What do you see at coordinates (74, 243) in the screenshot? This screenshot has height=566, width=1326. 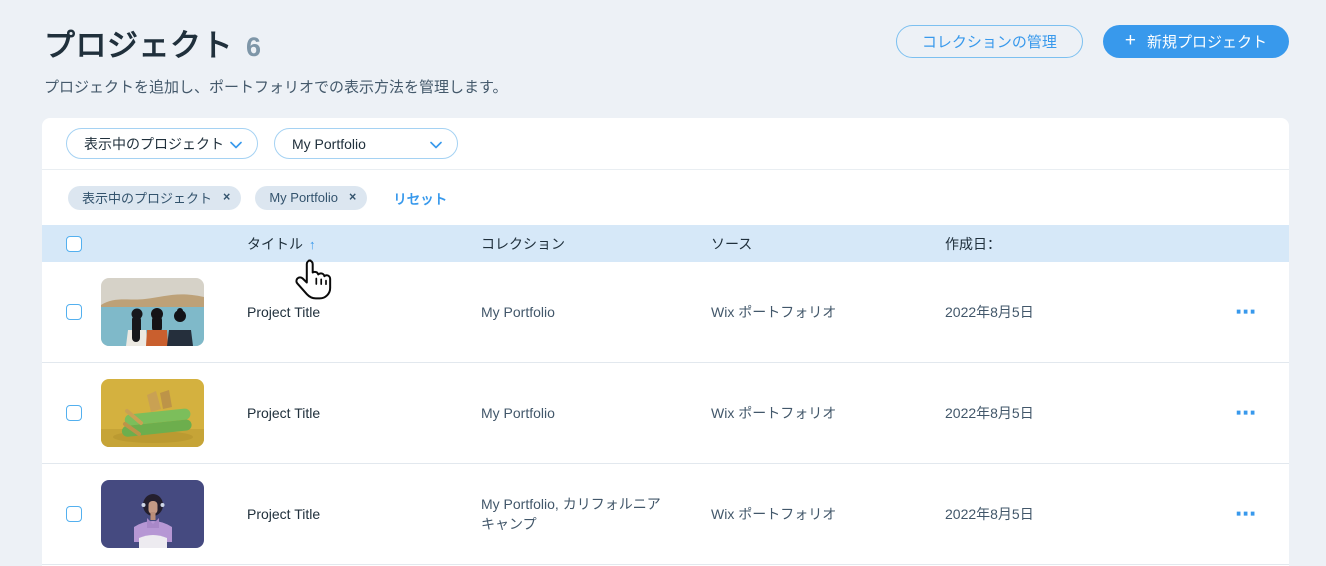 I see `select-all-checkbox` at bounding box center [74, 243].